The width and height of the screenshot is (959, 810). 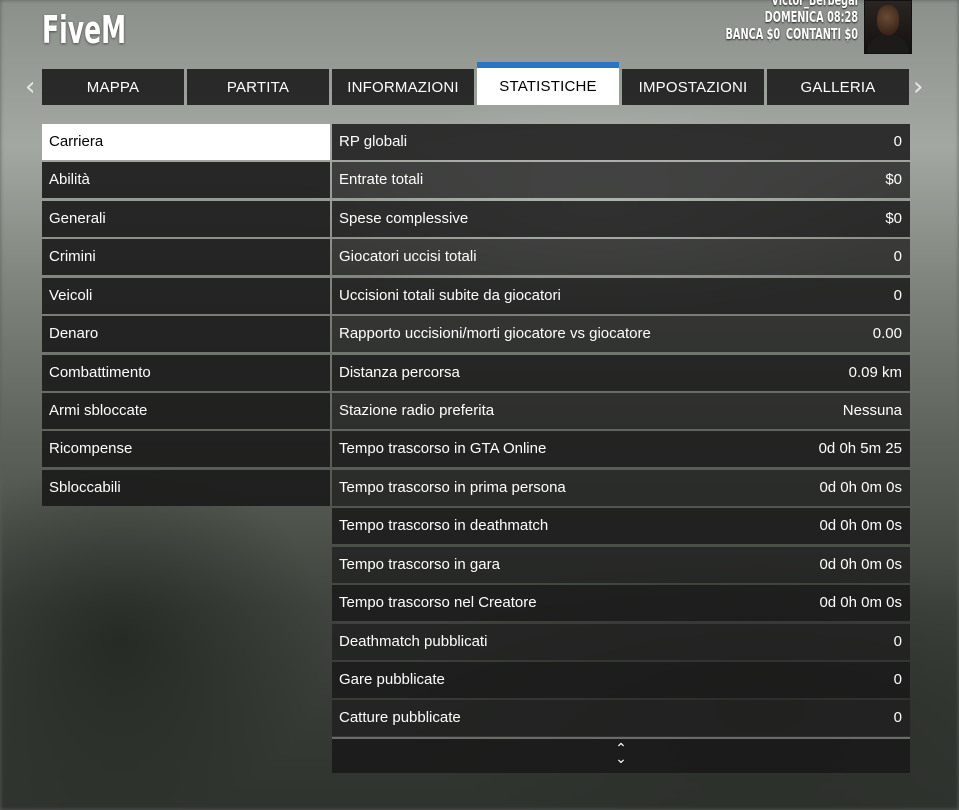 What do you see at coordinates (186, 219) in the screenshot?
I see `sidebar-item-generali: Generali` at bounding box center [186, 219].